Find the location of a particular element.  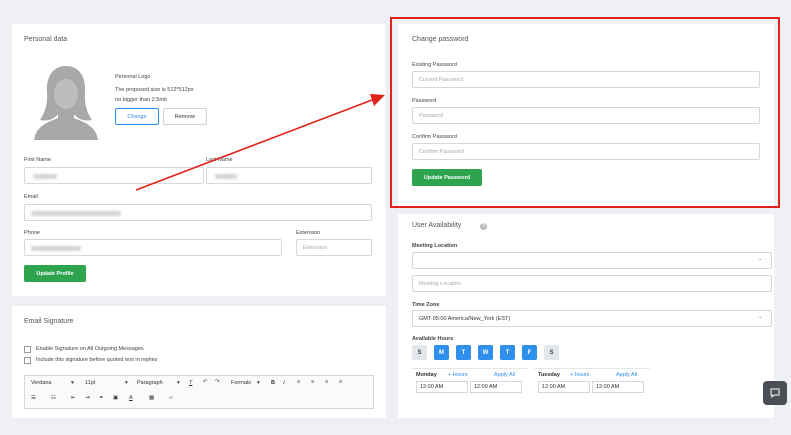

meeting-location-field: Meeting Location is located at coordinates (592, 283).